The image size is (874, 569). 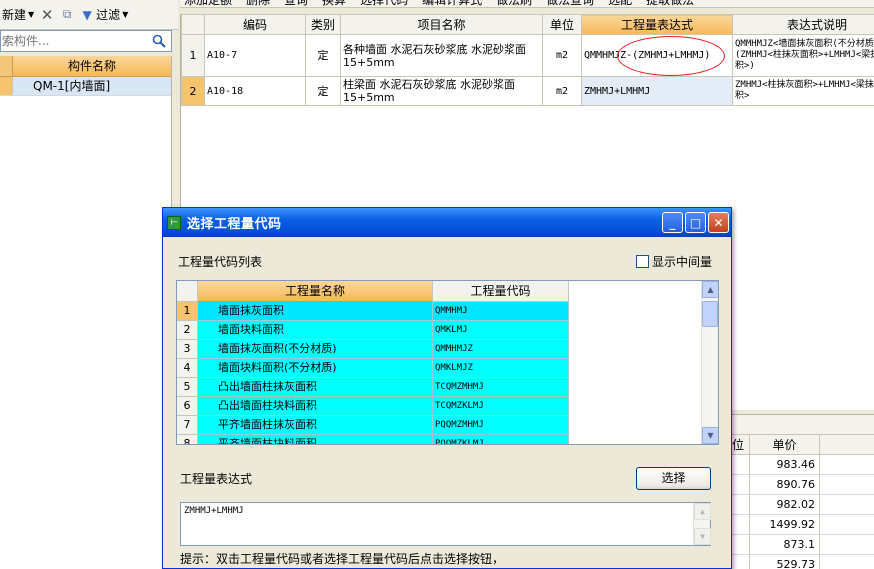 I want to click on new-button: 新建 ▼, so click(x=18, y=14).